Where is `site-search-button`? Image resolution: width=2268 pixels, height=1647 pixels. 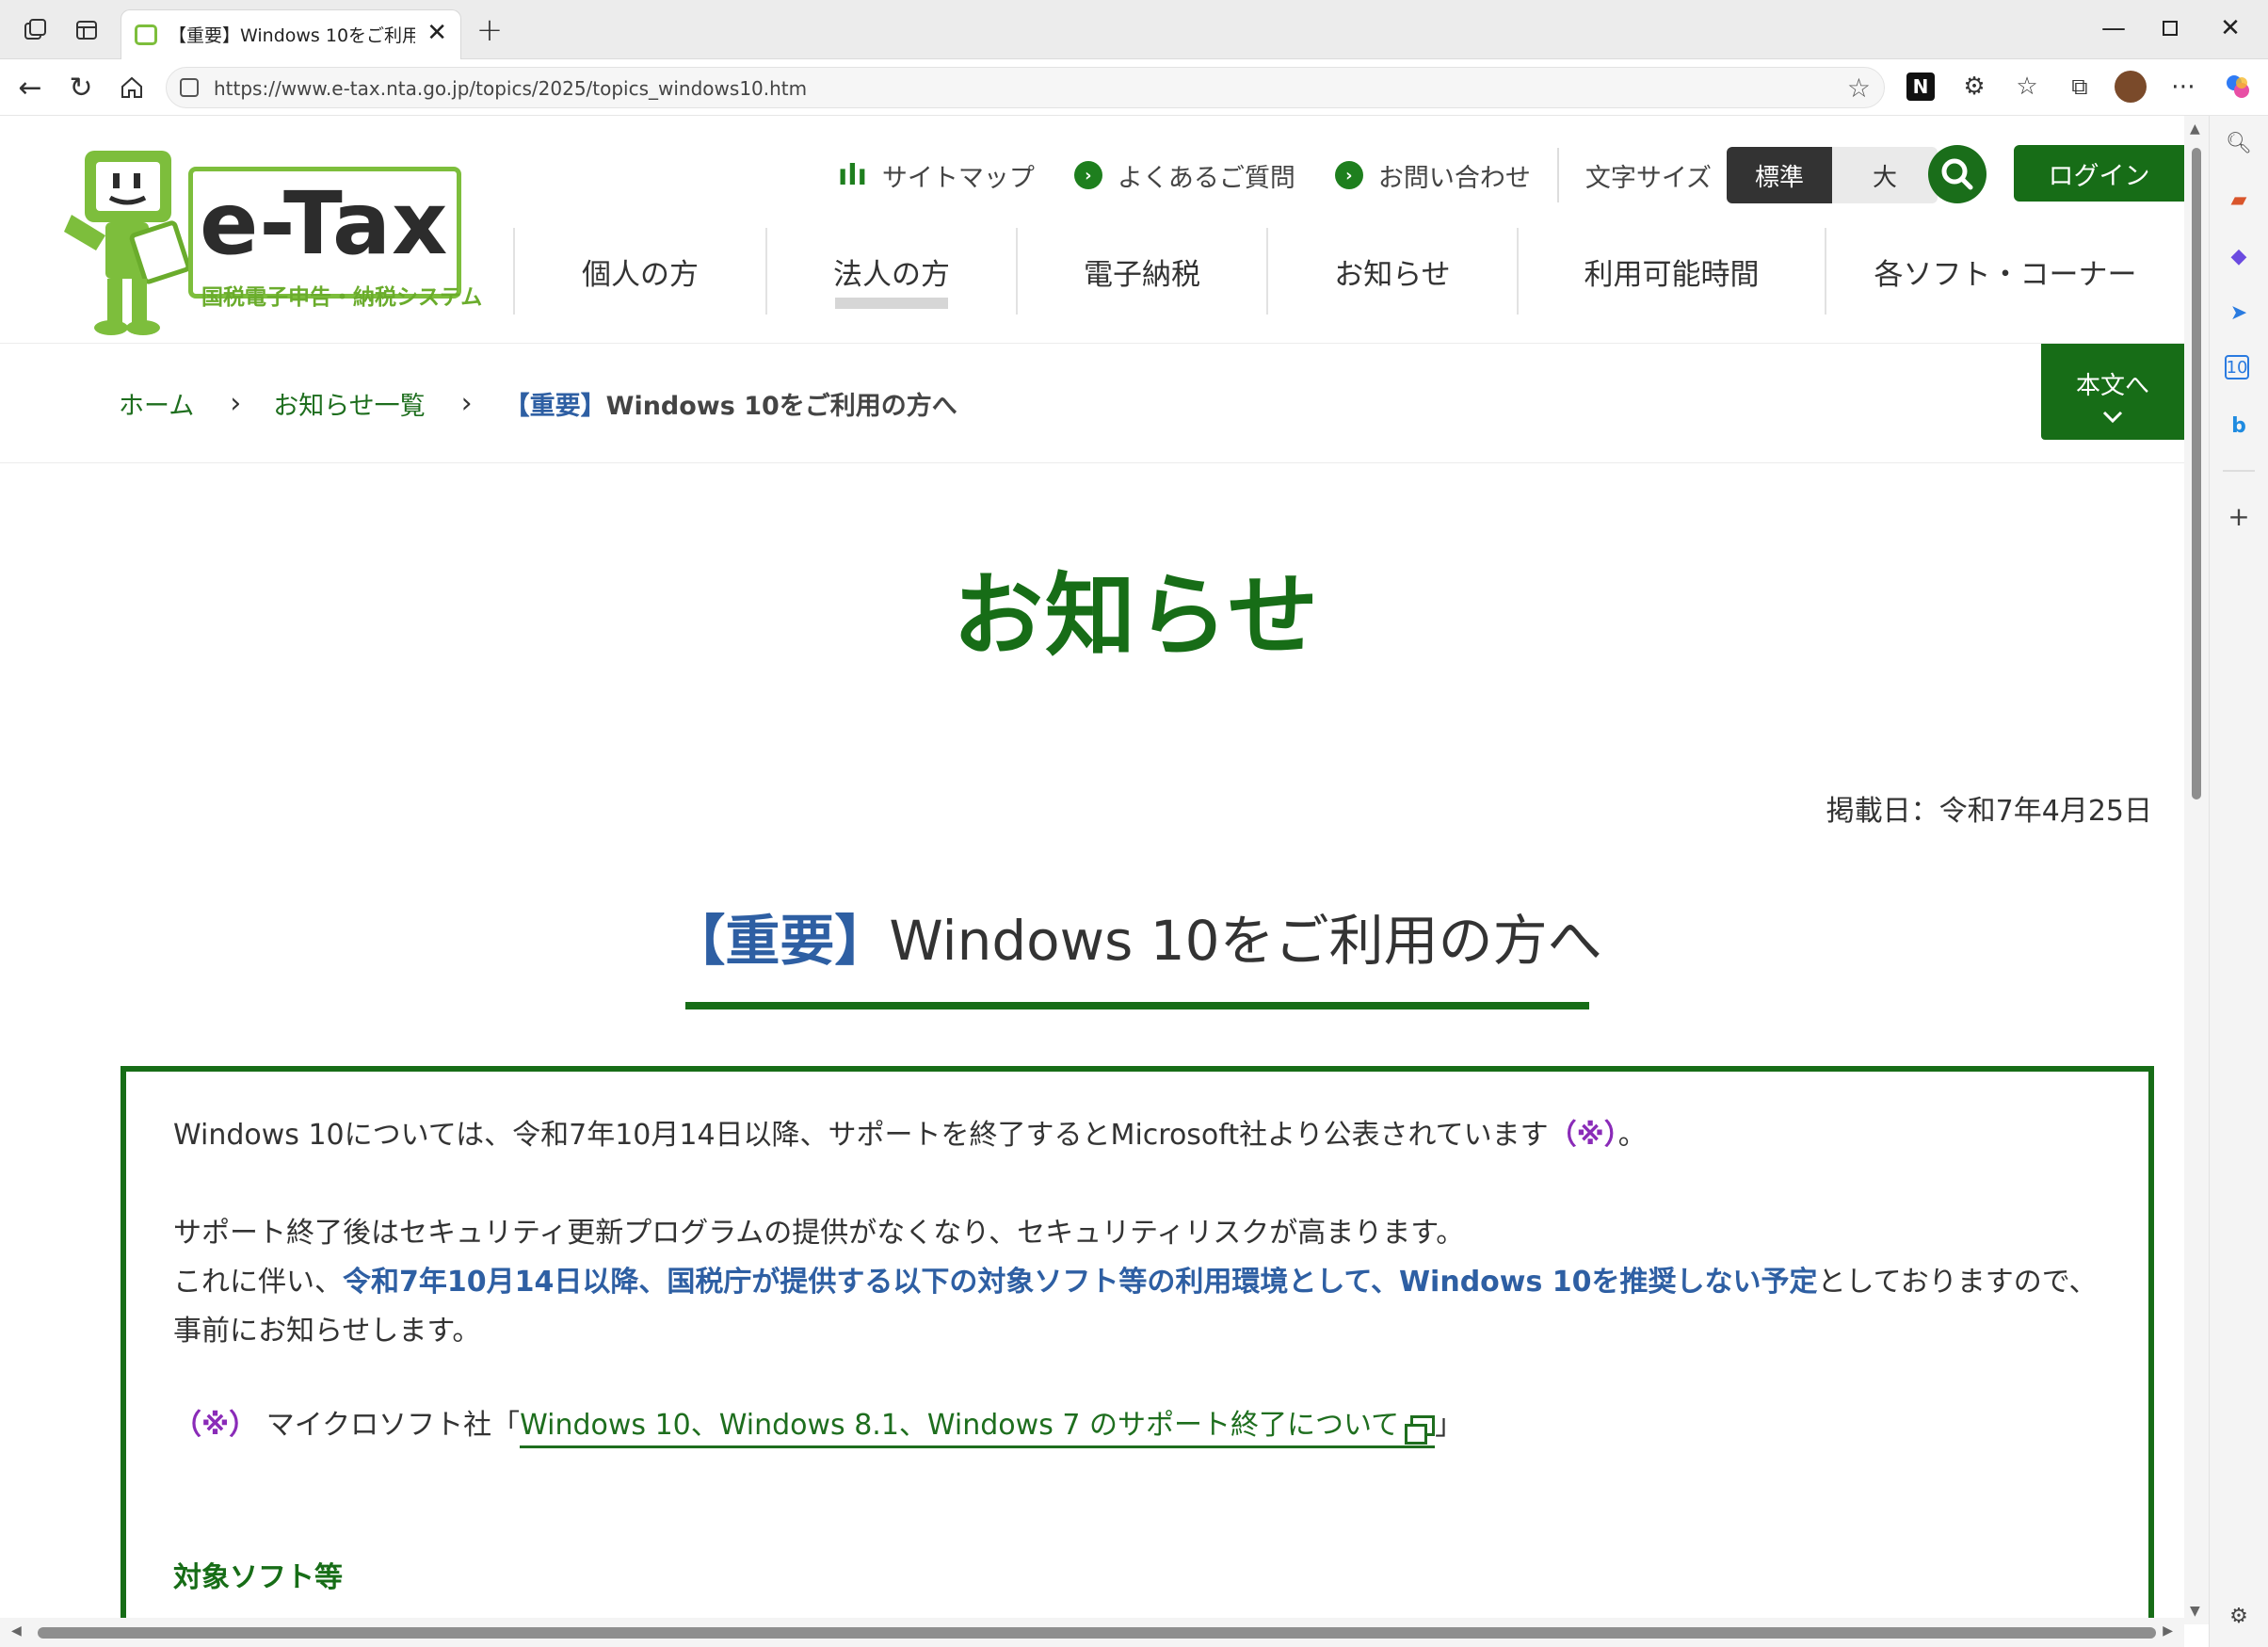 site-search-button is located at coordinates (1957, 174).